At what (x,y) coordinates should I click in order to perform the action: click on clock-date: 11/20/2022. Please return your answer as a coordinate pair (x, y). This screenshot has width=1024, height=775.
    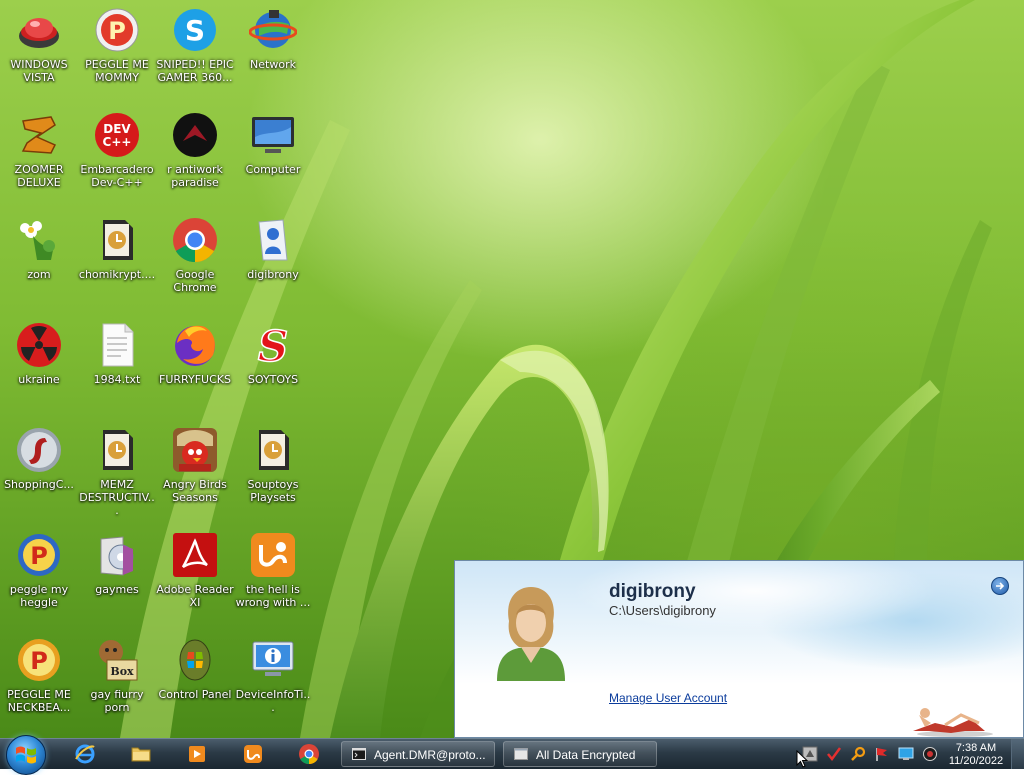
    Looking at the image, I should click on (976, 761).